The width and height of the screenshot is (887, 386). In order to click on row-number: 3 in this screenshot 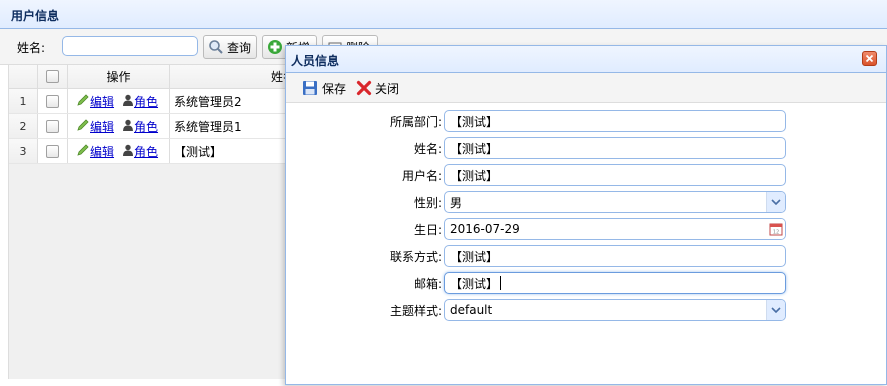, I will do `click(23, 151)`.